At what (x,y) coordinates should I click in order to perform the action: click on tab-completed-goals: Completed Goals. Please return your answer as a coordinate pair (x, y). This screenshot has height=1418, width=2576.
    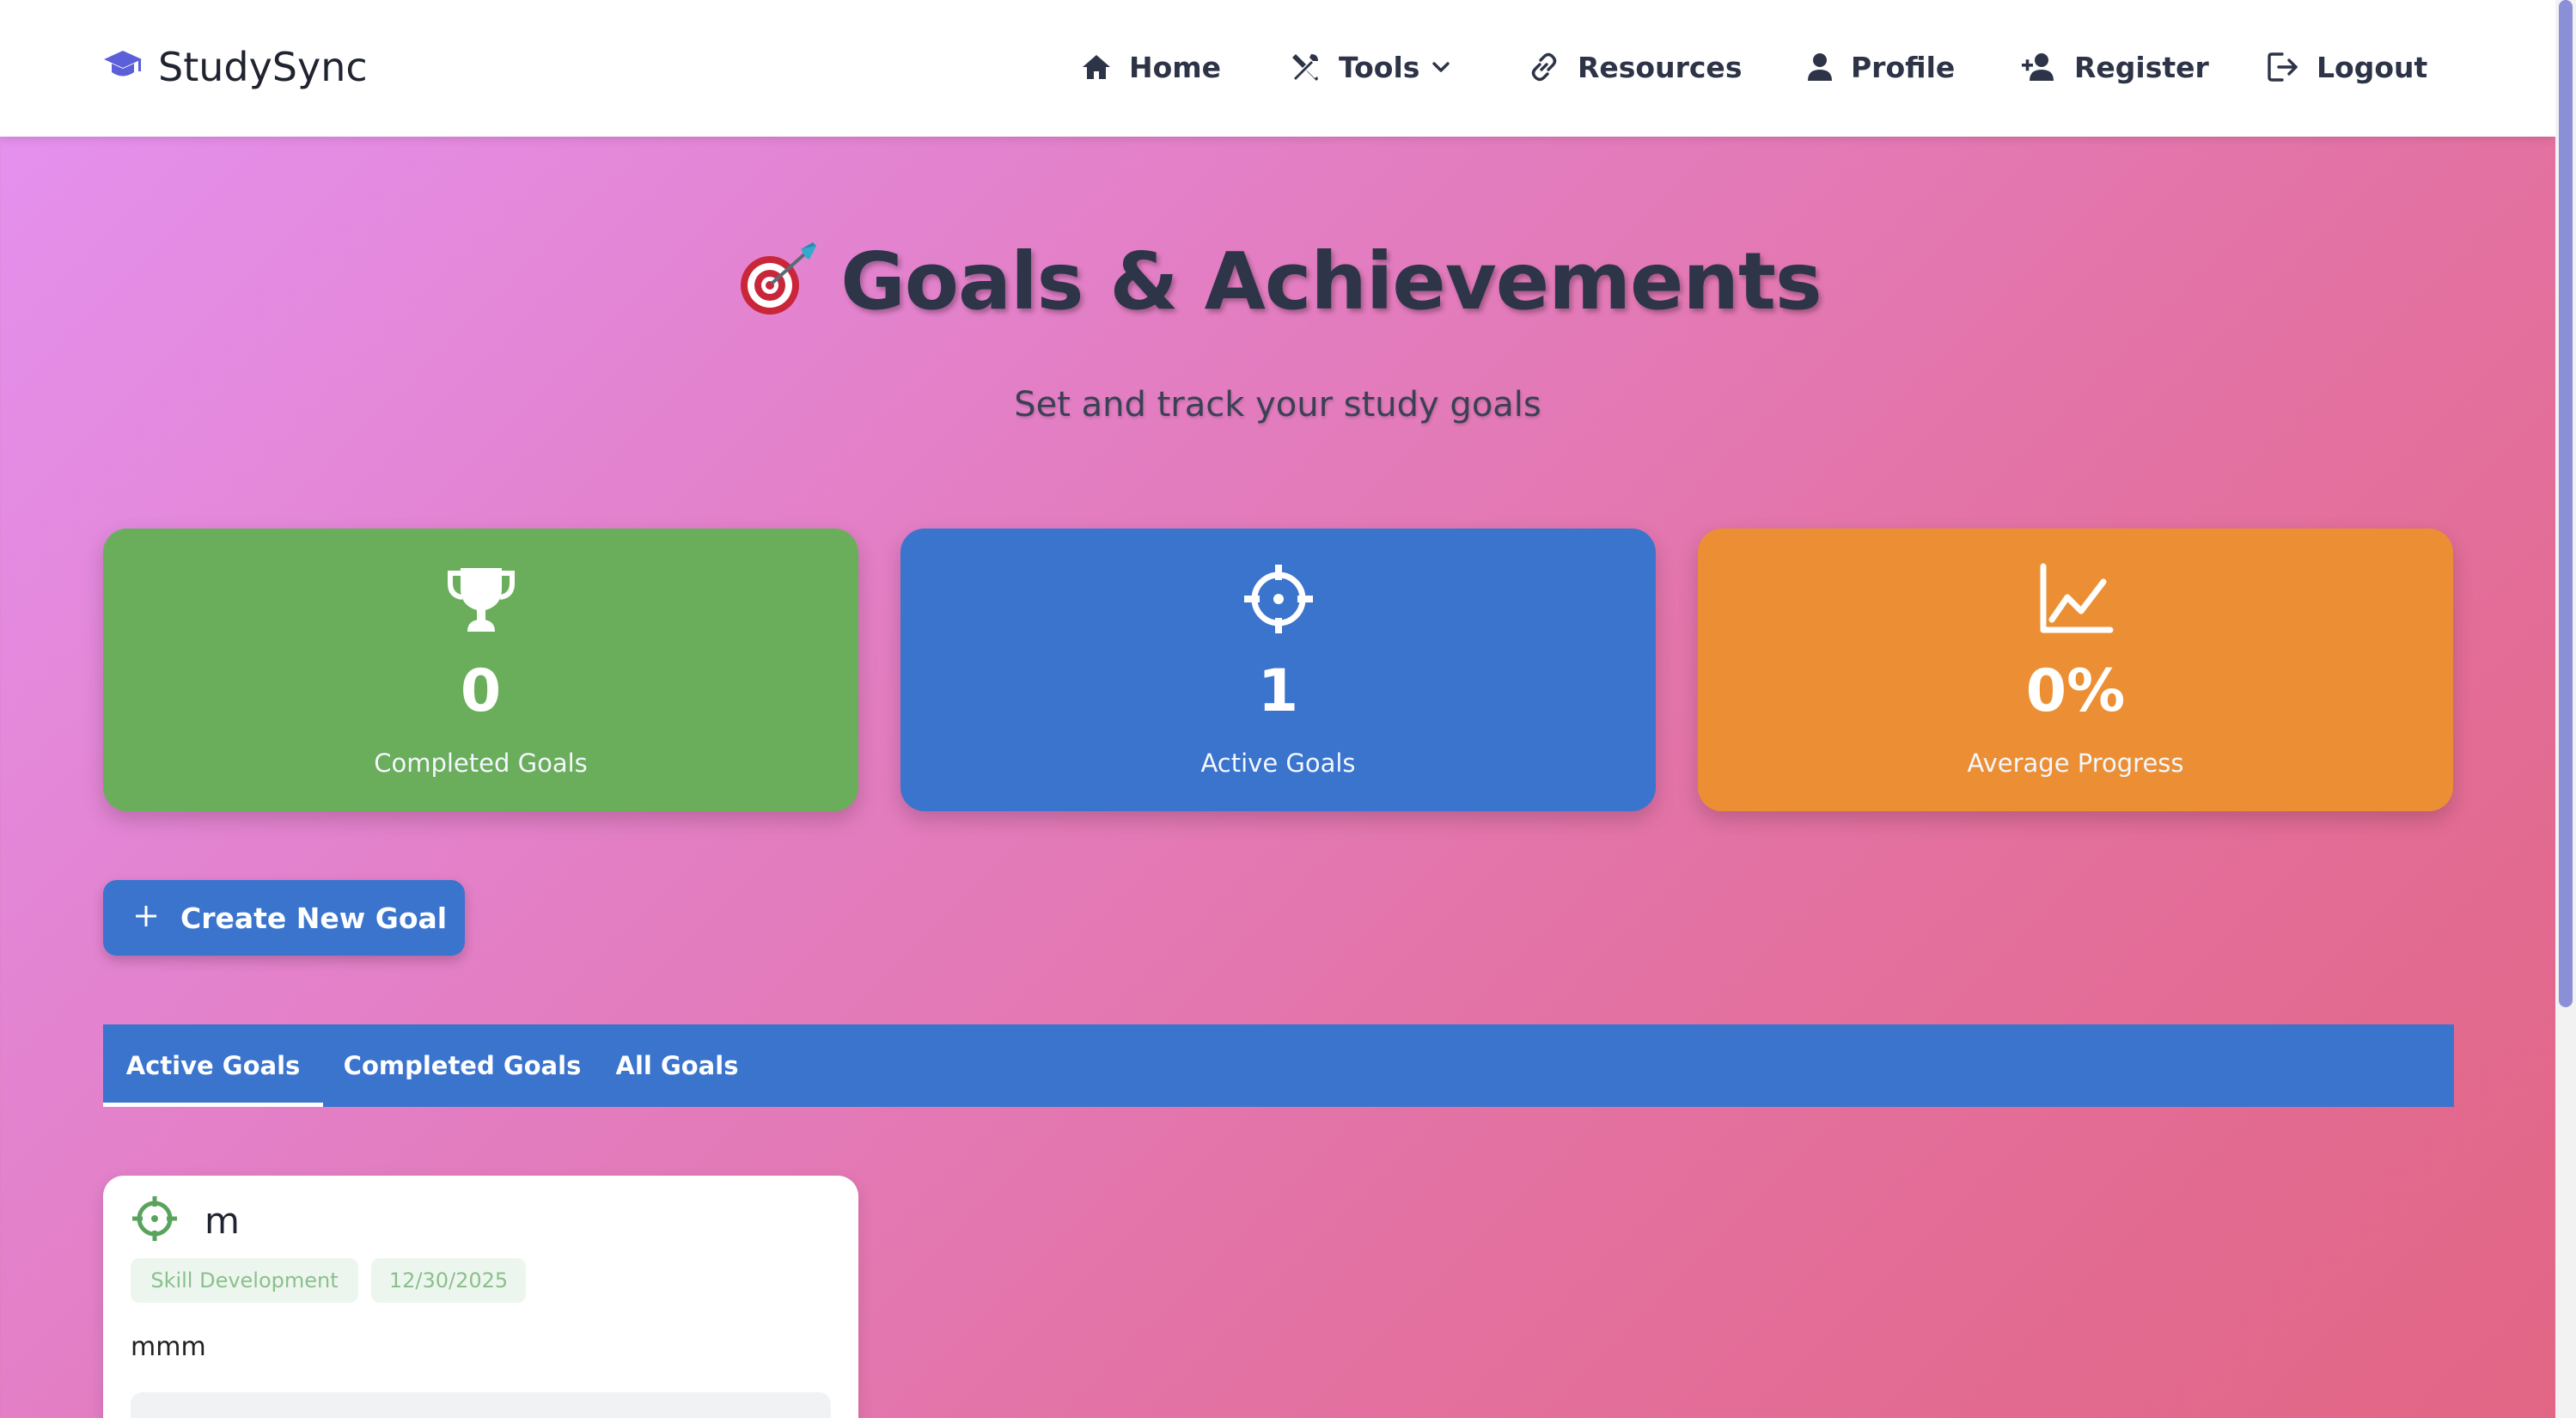
    Looking at the image, I should click on (462, 1065).